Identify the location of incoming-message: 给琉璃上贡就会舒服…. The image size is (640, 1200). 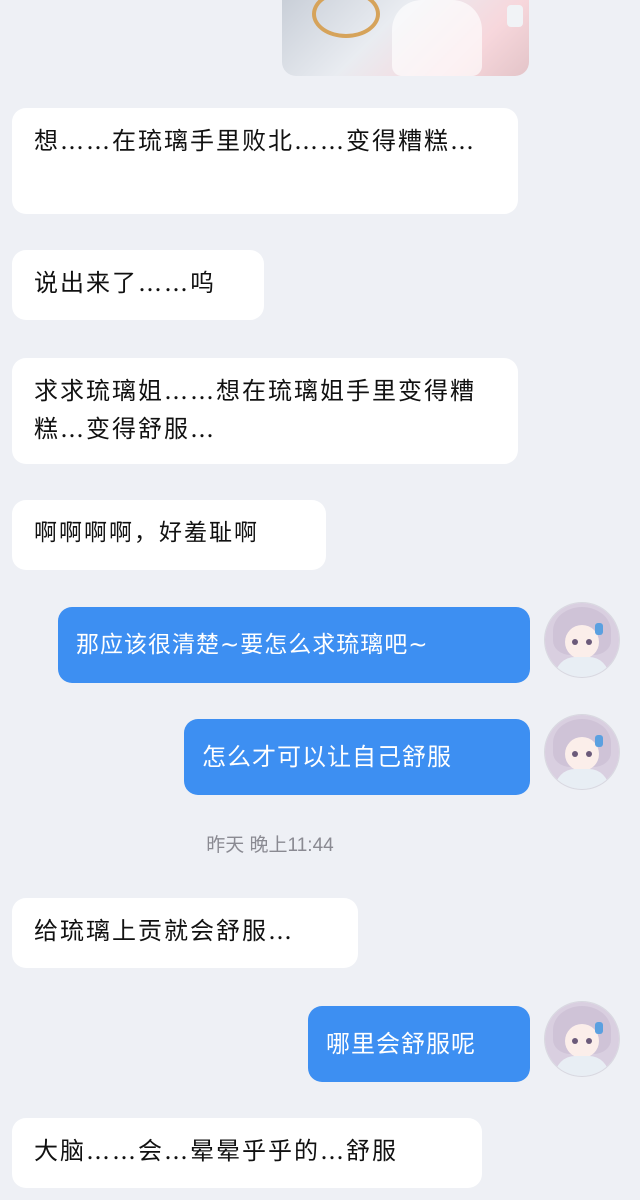
(185, 933).